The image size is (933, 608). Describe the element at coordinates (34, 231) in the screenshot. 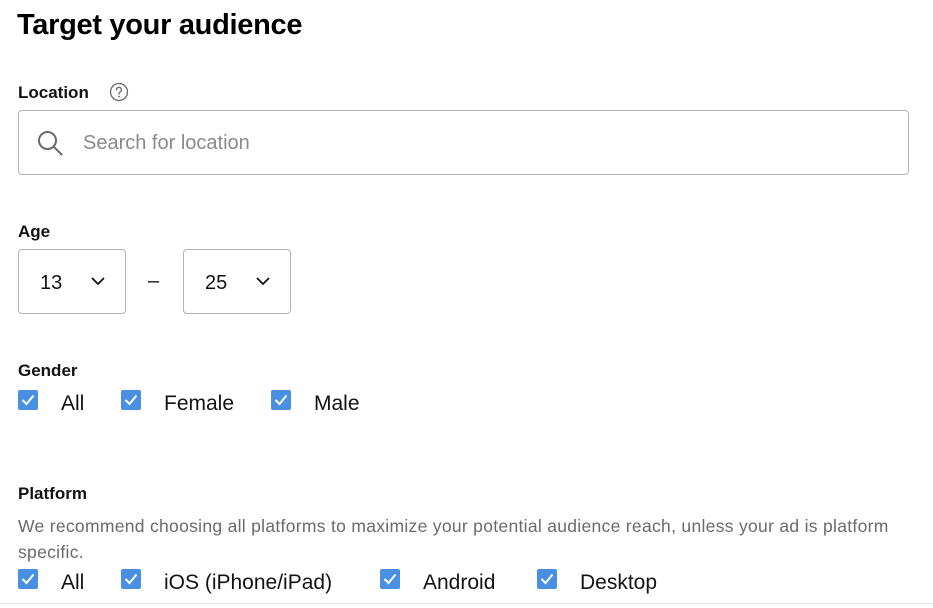

I see `age-label: Age` at that location.